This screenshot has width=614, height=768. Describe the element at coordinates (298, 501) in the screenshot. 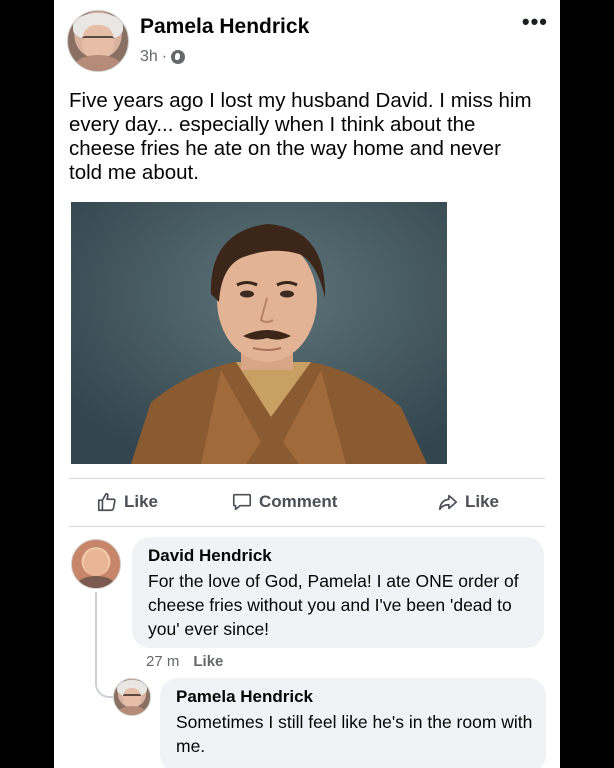

I see `comment-label: Comment` at that location.